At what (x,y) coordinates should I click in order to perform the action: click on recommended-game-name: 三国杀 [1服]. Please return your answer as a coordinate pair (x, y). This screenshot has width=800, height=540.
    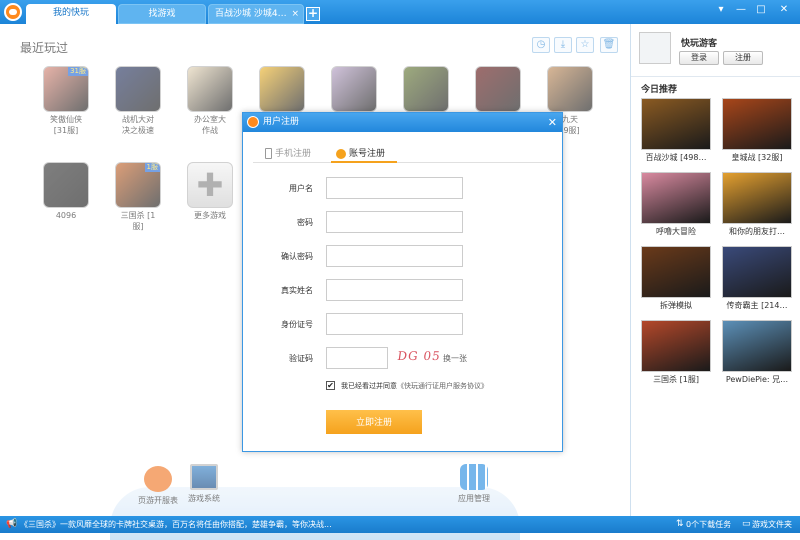
    Looking at the image, I should click on (676, 379).